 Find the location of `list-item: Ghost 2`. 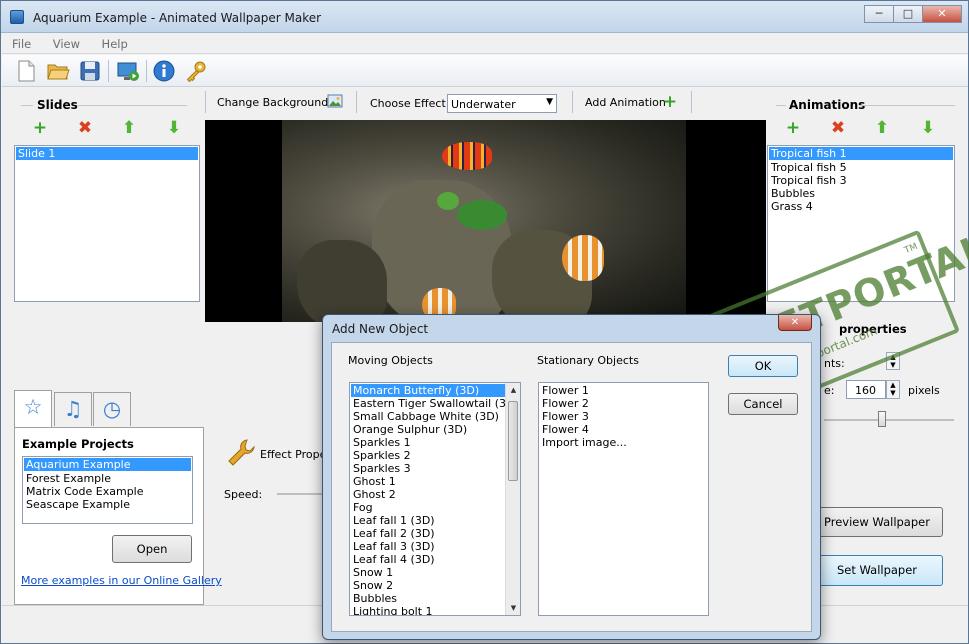

list-item: Ghost 2 is located at coordinates (428, 494).